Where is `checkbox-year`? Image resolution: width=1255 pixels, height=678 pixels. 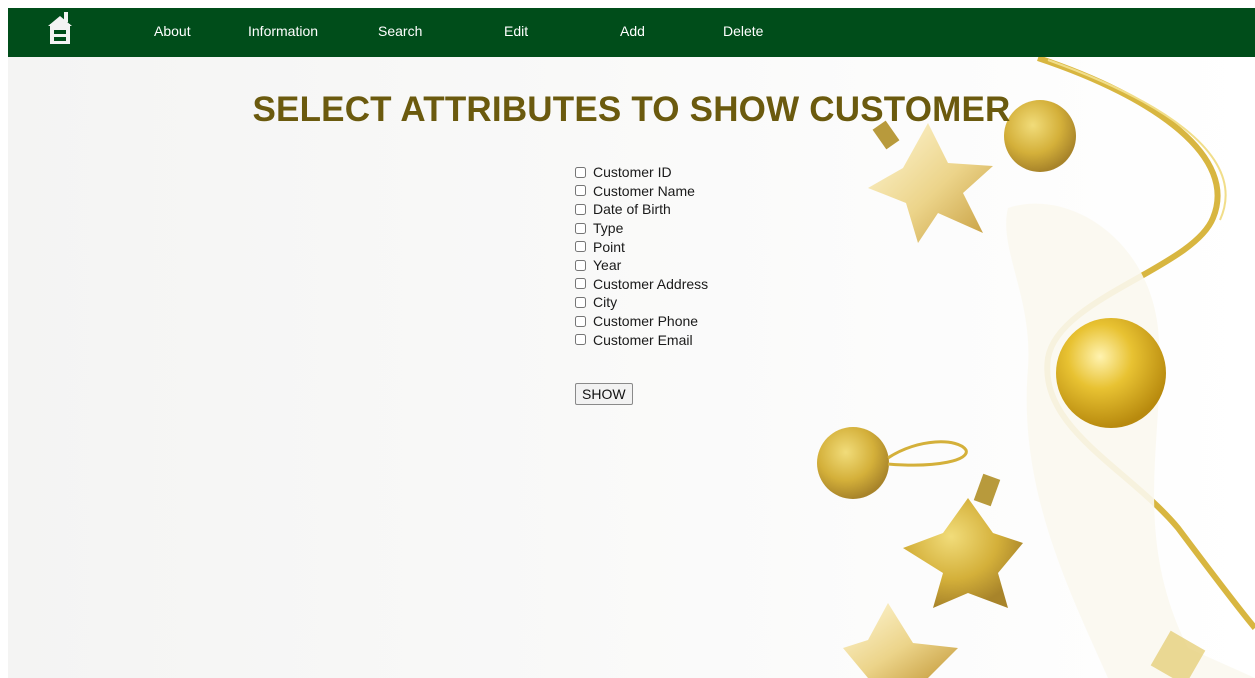 checkbox-year is located at coordinates (580, 265).